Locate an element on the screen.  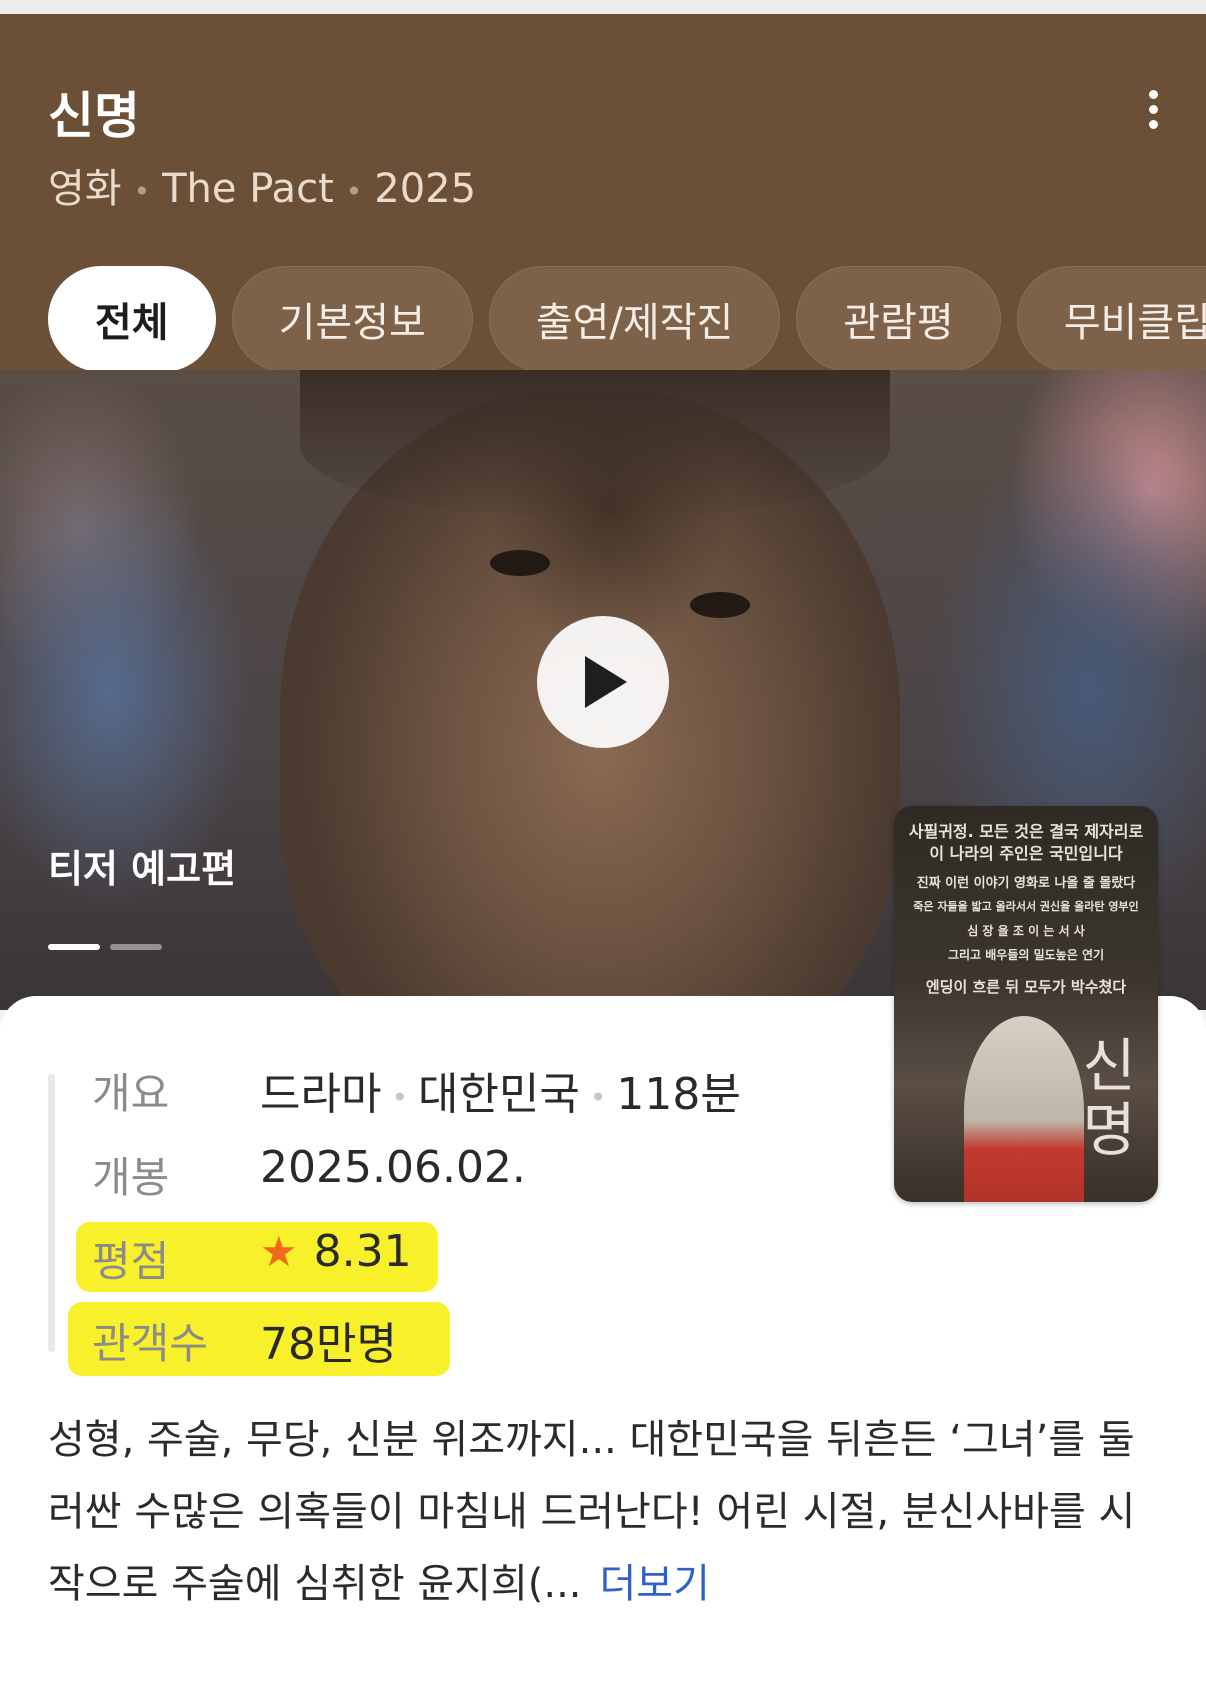
rating-value-wrap: ★ 8.31 is located at coordinates (336, 1251).